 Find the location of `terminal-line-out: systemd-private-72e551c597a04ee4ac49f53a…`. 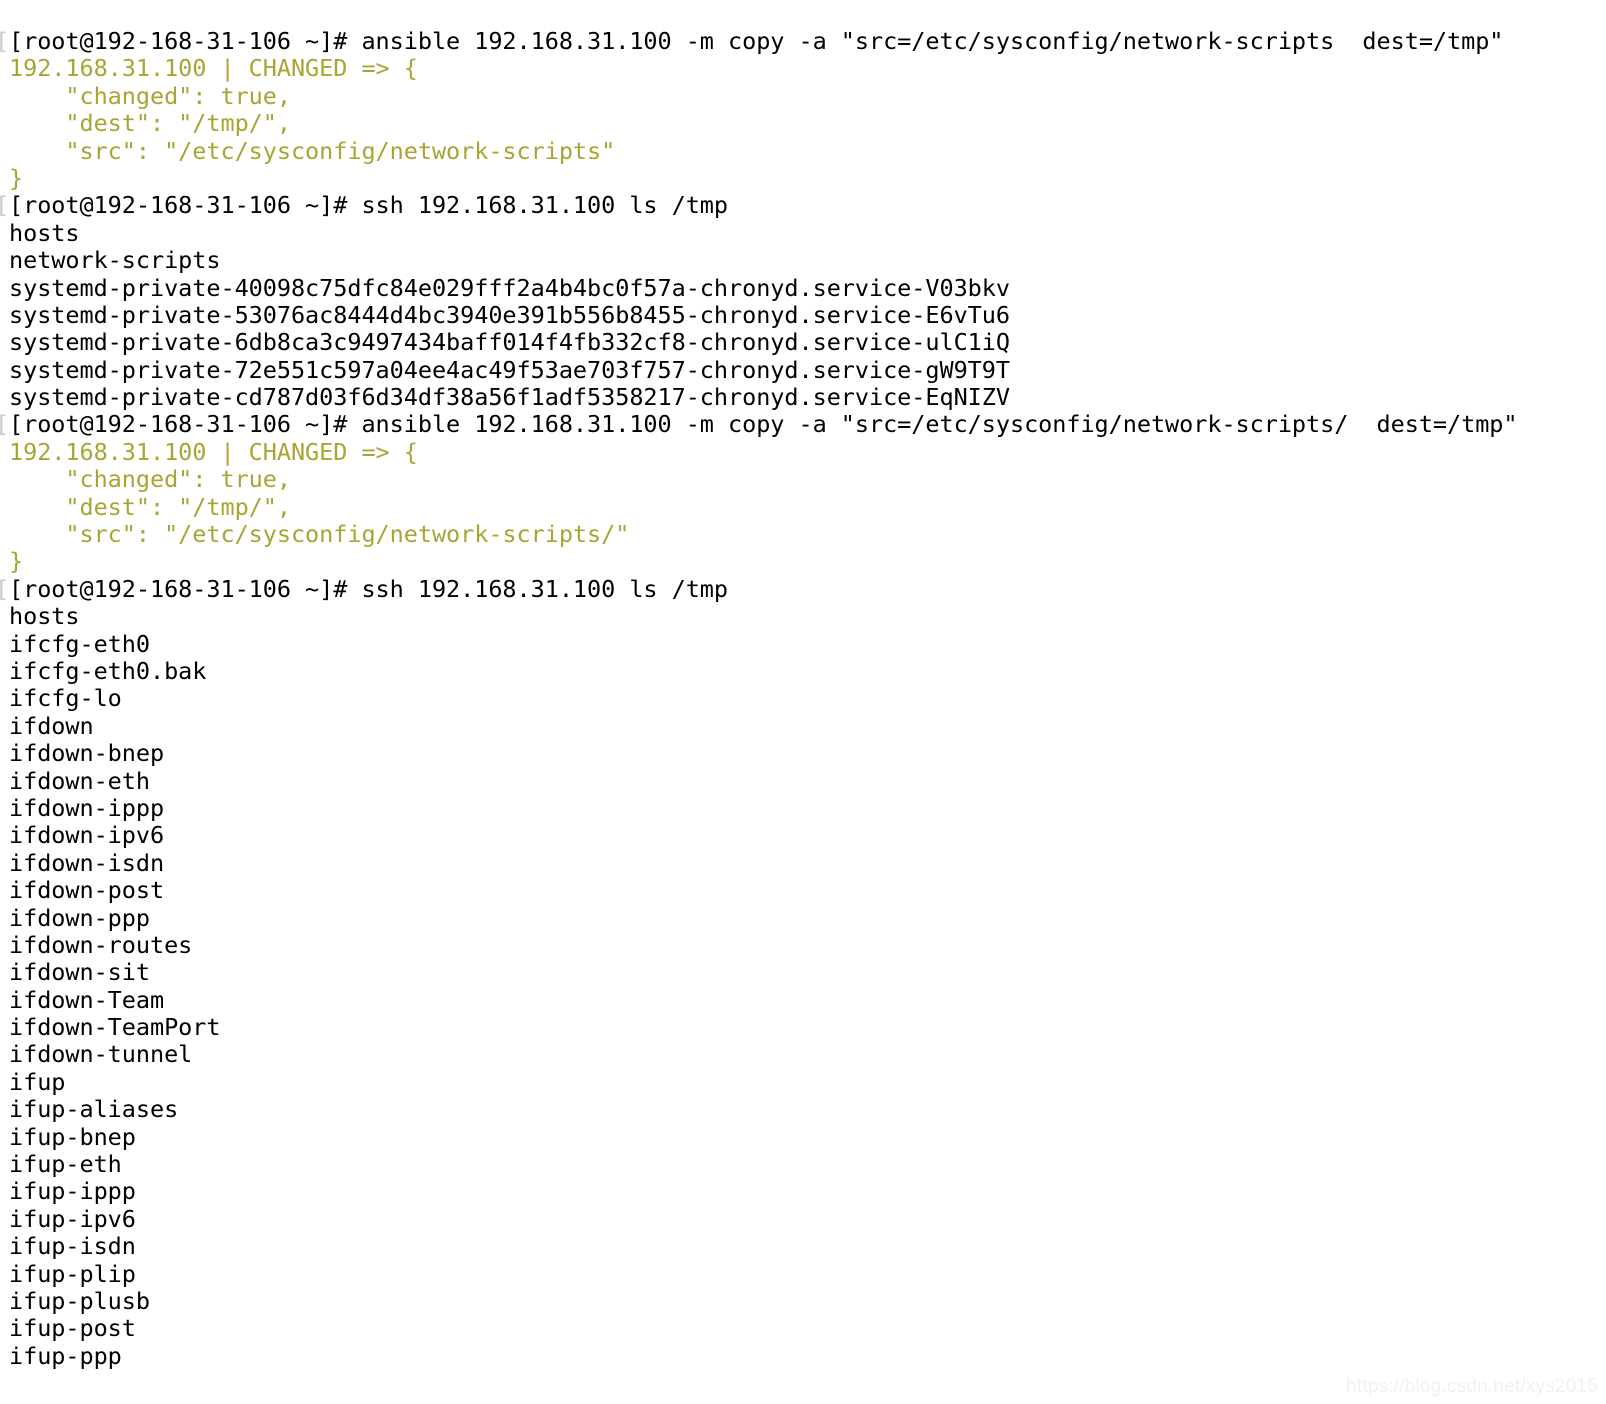

terminal-line-out: systemd-private-72e551c597a04ee4ac49f53a… is located at coordinates (509, 369).